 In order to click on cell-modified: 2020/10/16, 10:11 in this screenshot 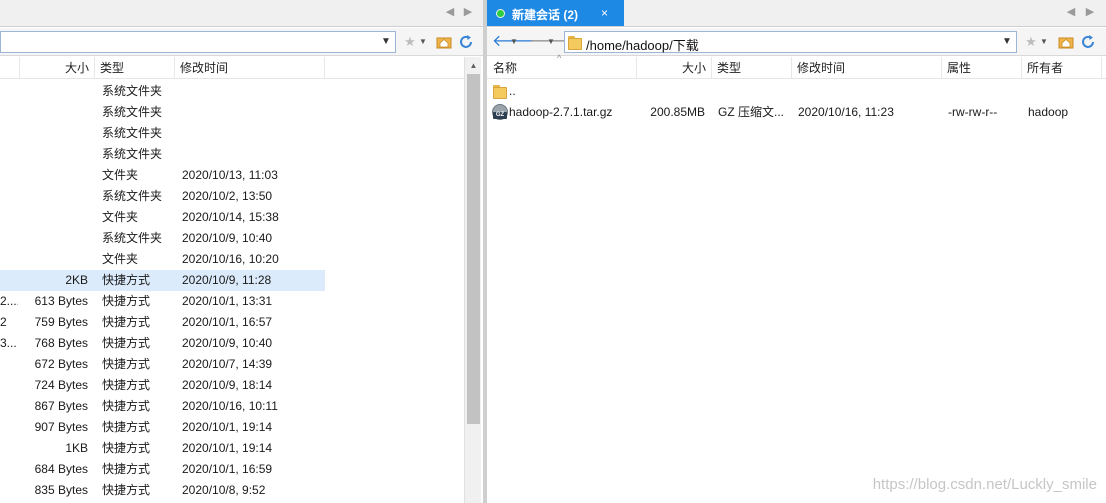, I will do `click(230, 406)`.